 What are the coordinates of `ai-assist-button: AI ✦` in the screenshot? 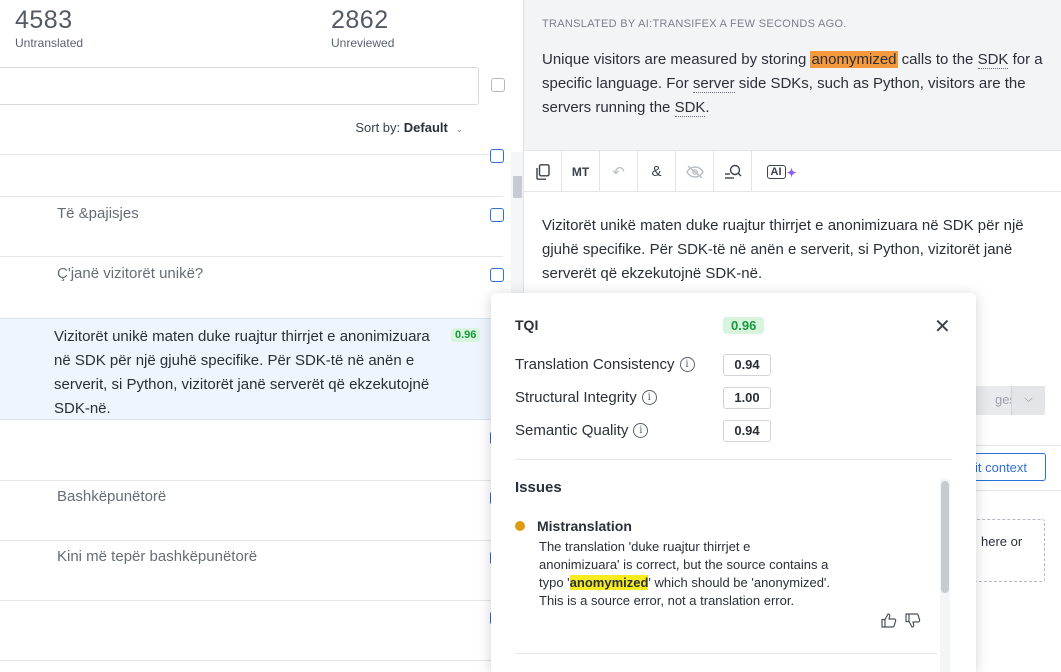 It's located at (776, 171).